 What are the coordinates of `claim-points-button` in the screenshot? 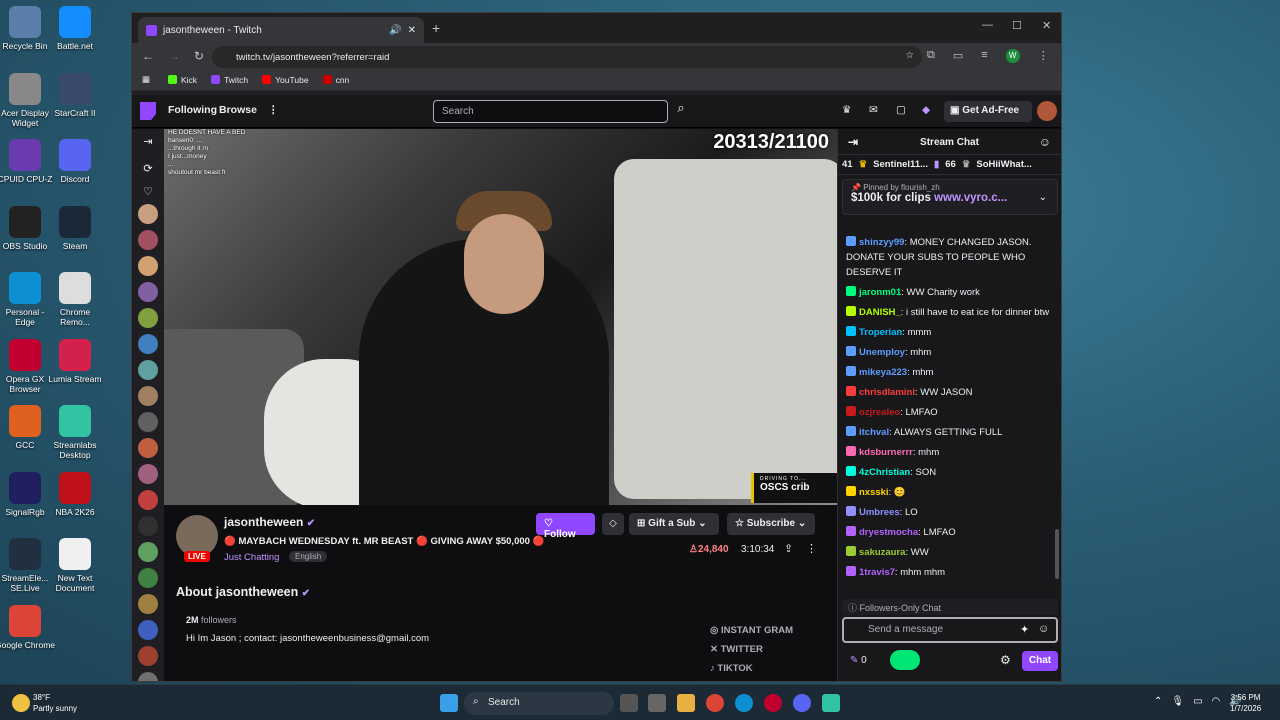 It's located at (905, 660).